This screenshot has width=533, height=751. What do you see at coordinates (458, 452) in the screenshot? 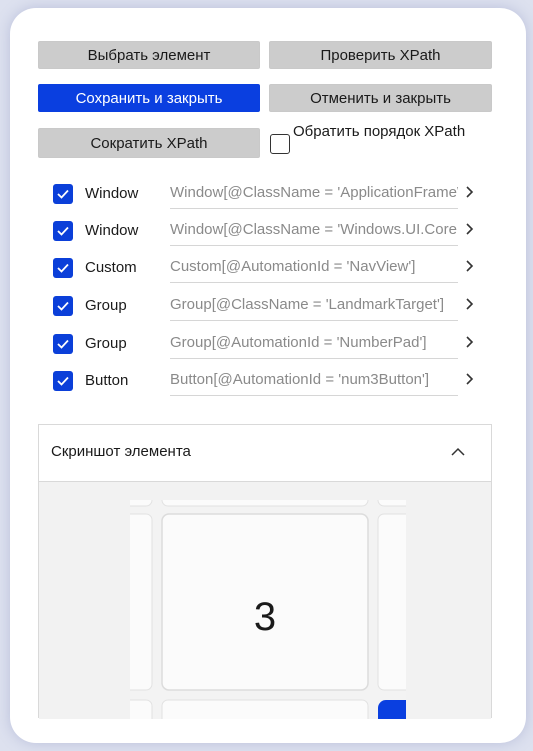
I see `chevron-up-icon` at bounding box center [458, 452].